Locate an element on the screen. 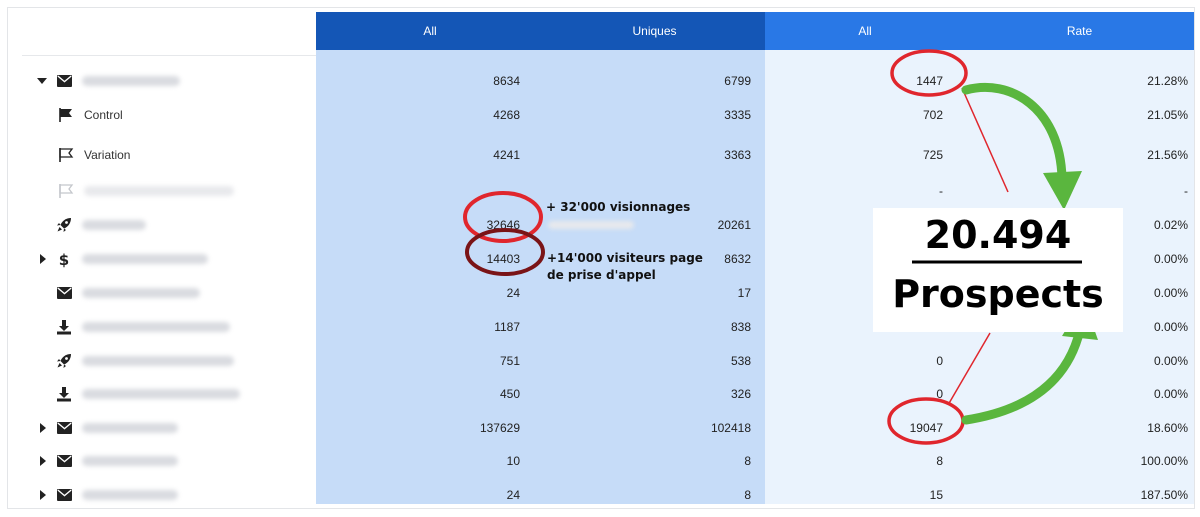 This screenshot has height=517, width=1200. big-label: Prospects is located at coordinates (998, 294).